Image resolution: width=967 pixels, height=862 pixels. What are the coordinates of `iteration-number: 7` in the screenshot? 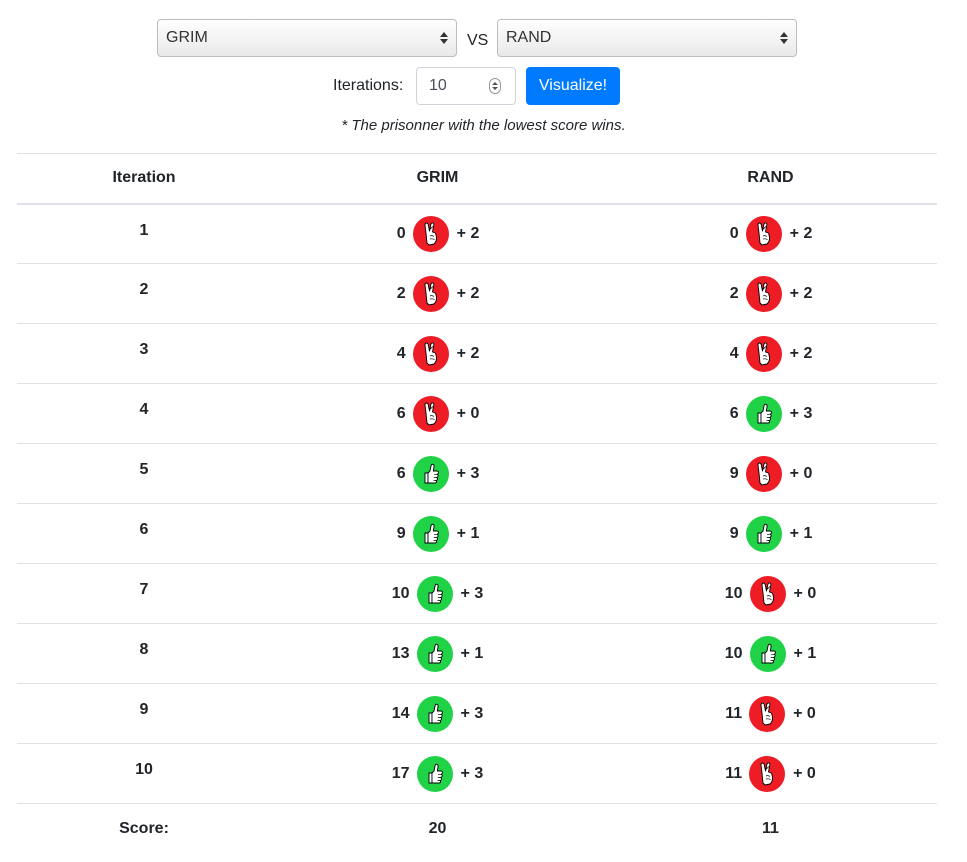 It's located at (144, 593).